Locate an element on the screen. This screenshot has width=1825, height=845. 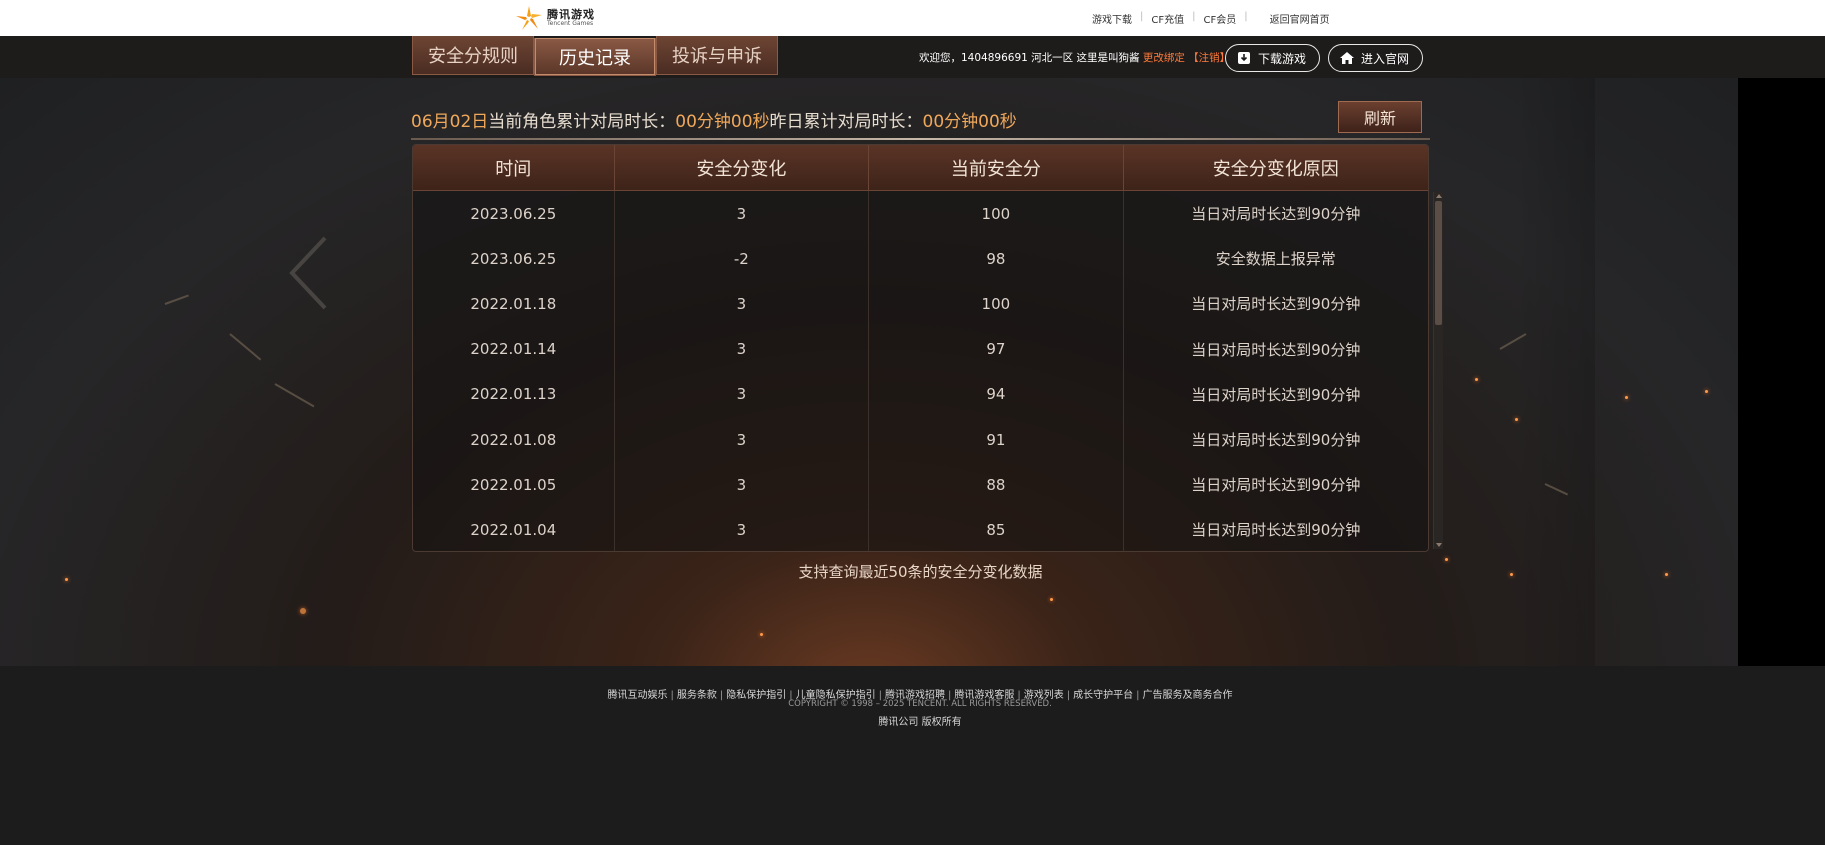
change-bind-link: 更改绑定 is located at coordinates (1164, 58).